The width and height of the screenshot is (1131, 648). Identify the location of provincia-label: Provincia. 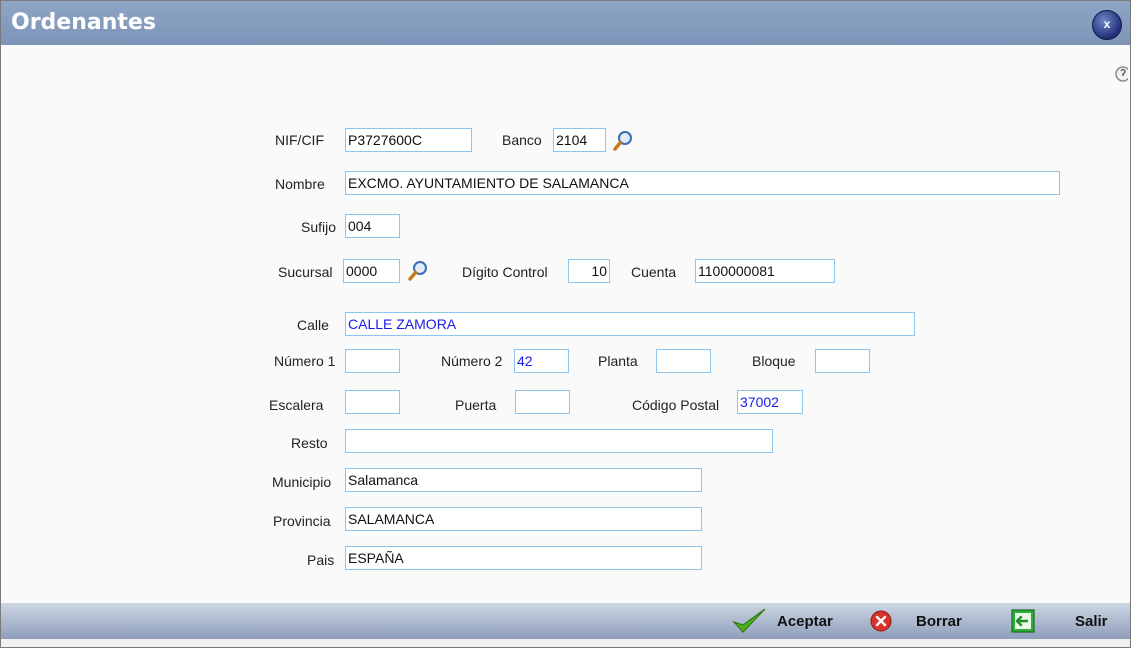
(302, 521).